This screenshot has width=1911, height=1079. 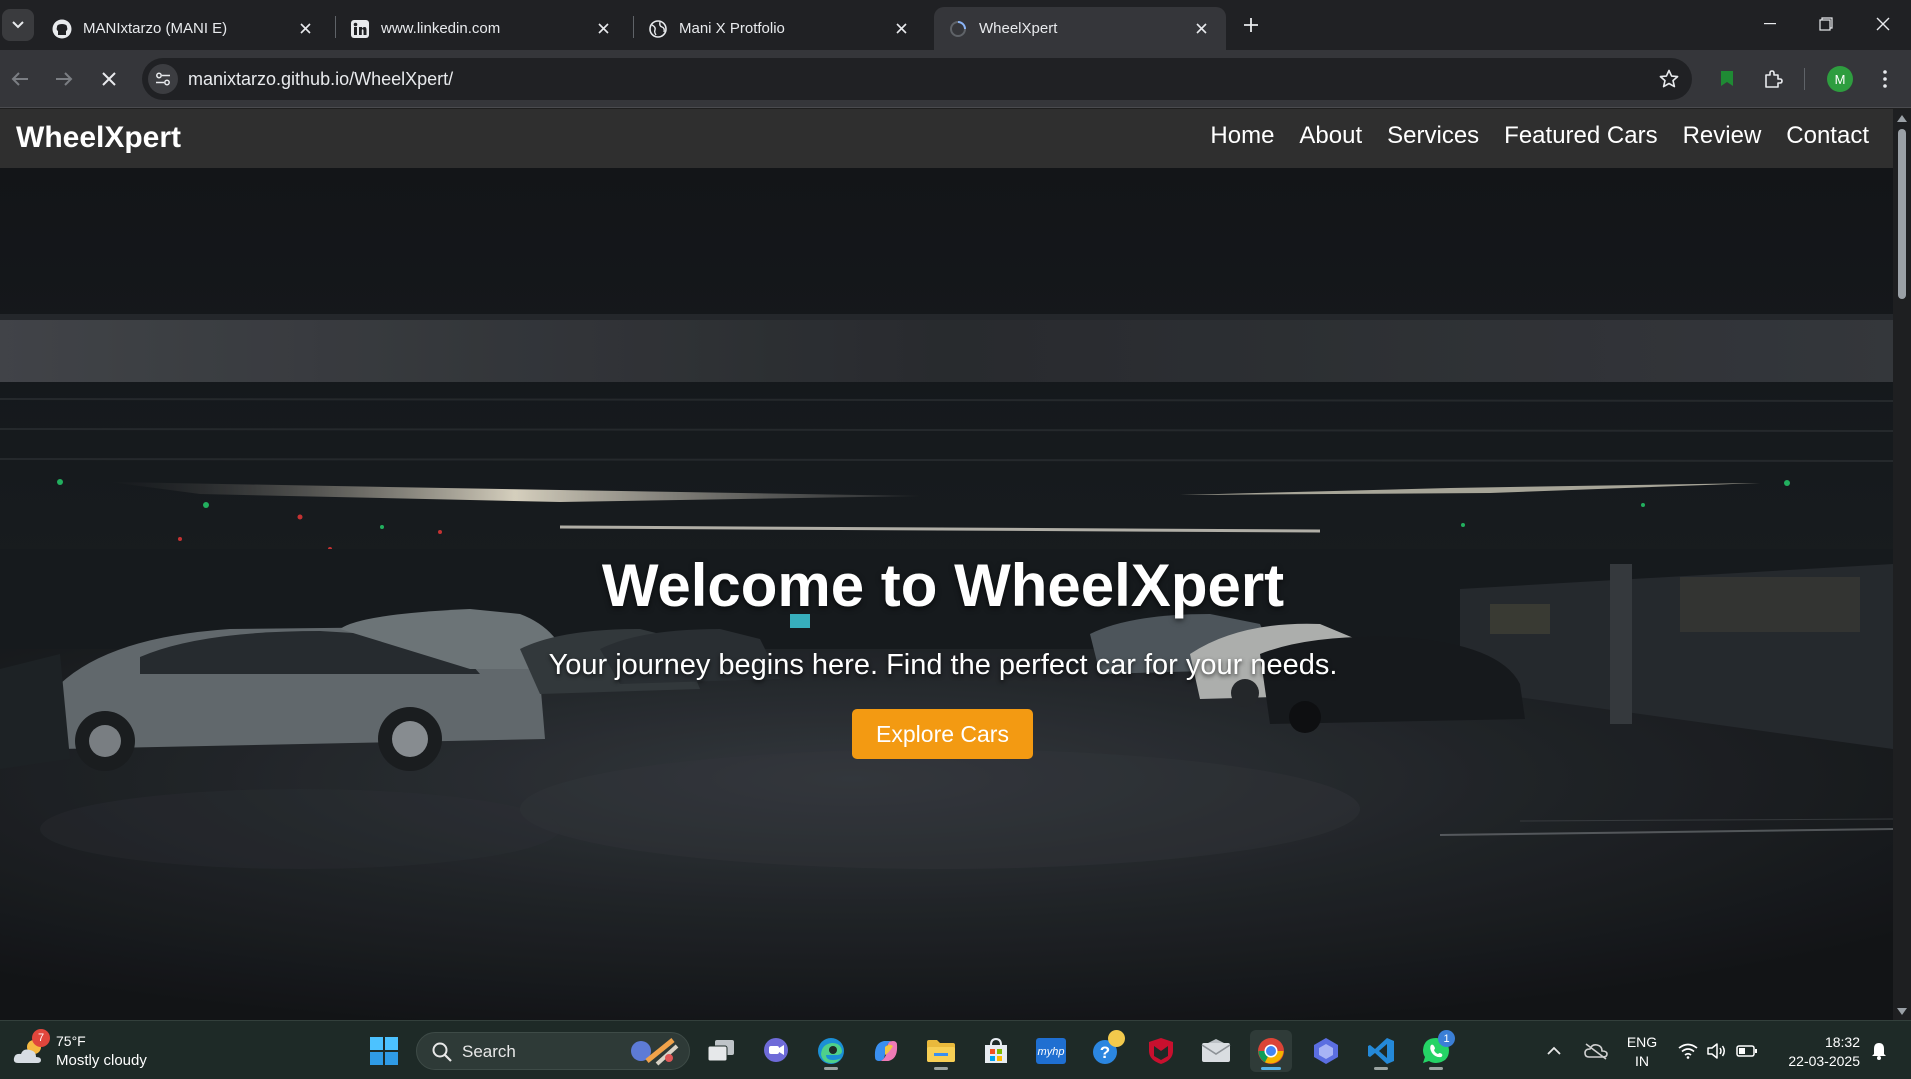 I want to click on globe-icon, so click(x=658, y=29).